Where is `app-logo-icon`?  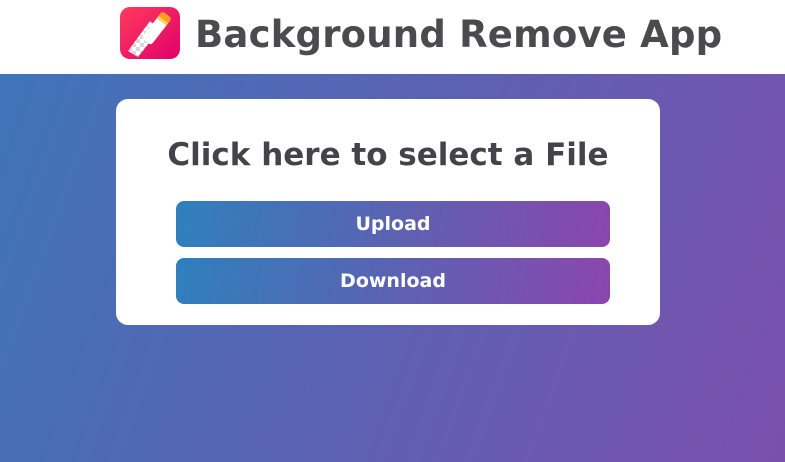
app-logo-icon is located at coordinates (150, 33).